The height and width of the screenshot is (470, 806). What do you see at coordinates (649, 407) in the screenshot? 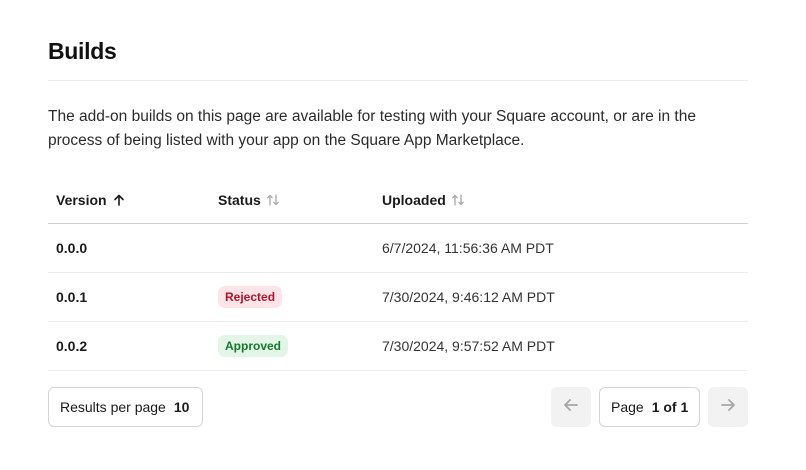
I see `page-indicator: Page 1 of 1` at bounding box center [649, 407].